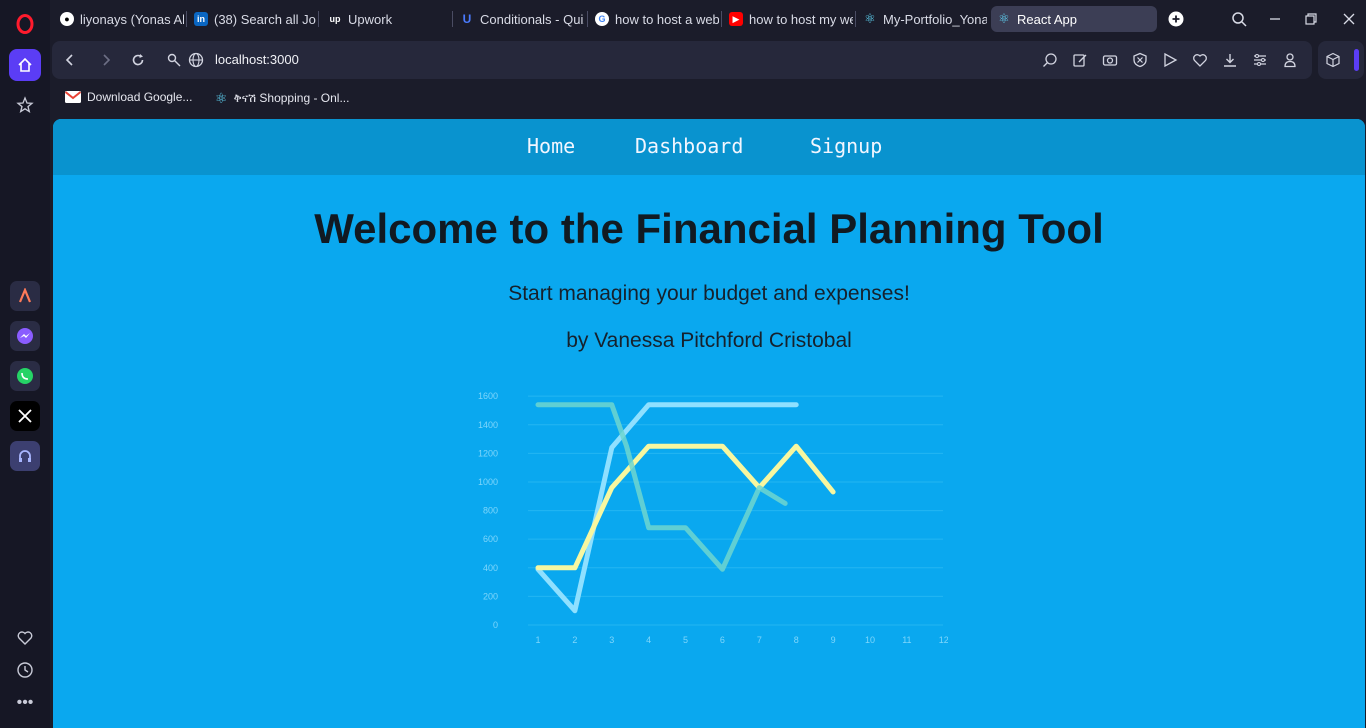 Image resolution: width=1366 pixels, height=728 pixels. What do you see at coordinates (709, 340) in the screenshot?
I see `page-author: by Vanessa Pitchford Cristobal` at bounding box center [709, 340].